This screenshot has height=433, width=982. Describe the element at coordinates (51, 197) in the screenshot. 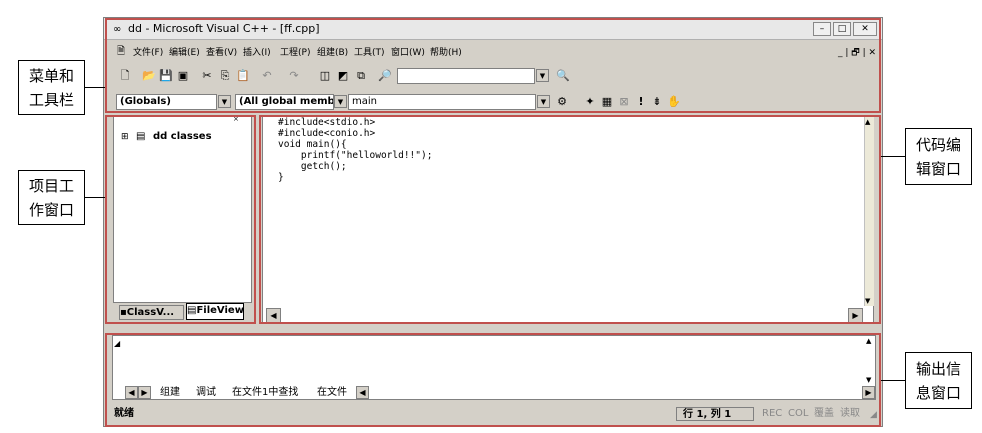

I see `label-project-window: 项目工 作窗口` at that location.